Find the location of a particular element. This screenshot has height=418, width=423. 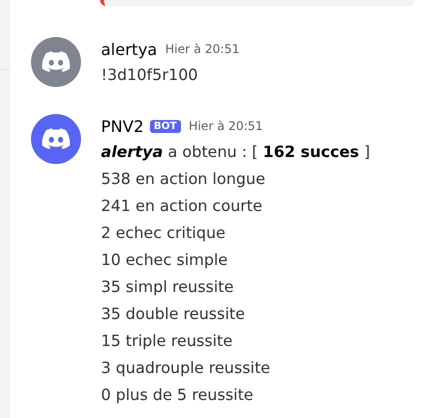

message-text: alertya a obtenu : [ 162 succes ] is located at coordinates (235, 152).